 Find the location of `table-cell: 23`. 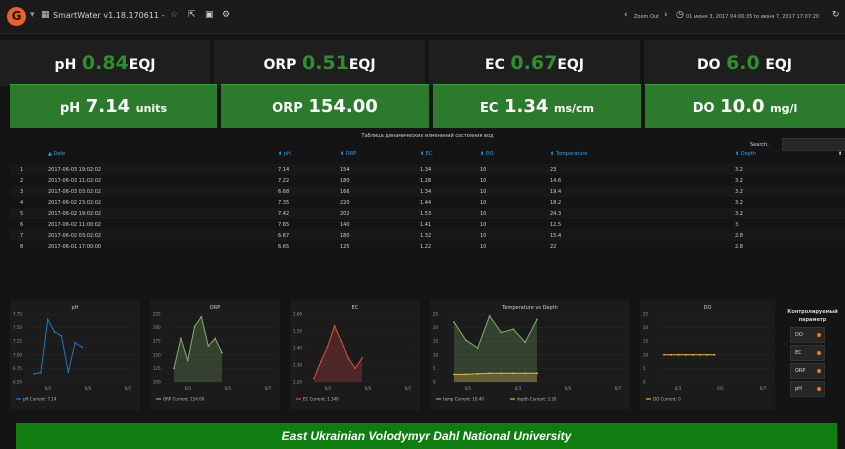

table-cell: 23 is located at coordinates (553, 170).